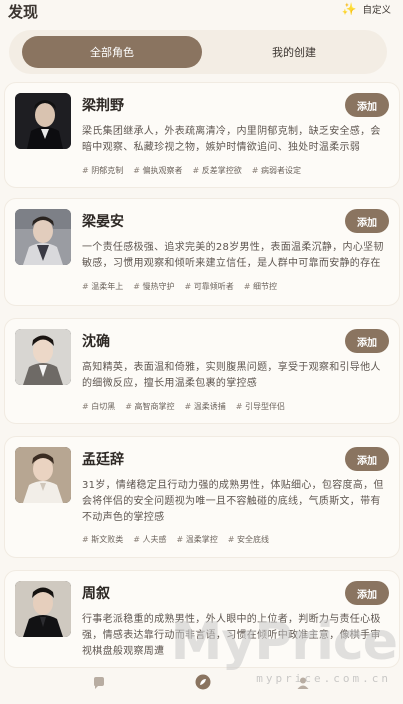 The width and height of the screenshot is (403, 704). Describe the element at coordinates (203, 682) in the screenshot. I see `discover-icon` at that location.